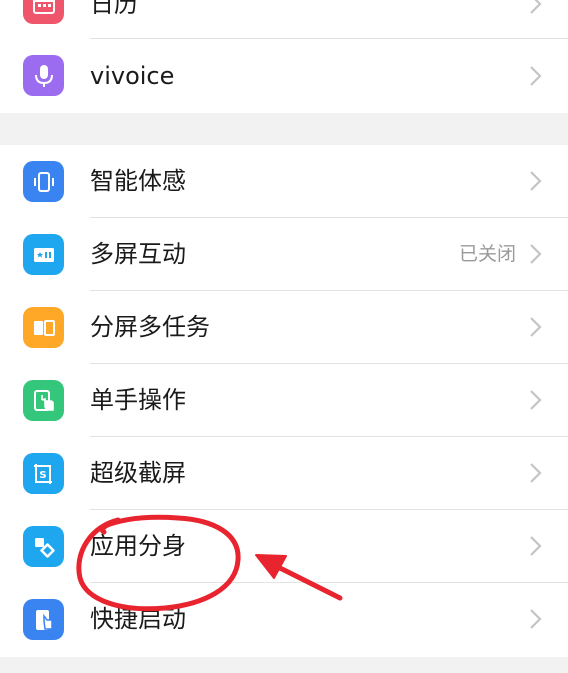 The height and width of the screenshot is (673, 568). I want to click on settings-row-label: vivoice, so click(132, 76).